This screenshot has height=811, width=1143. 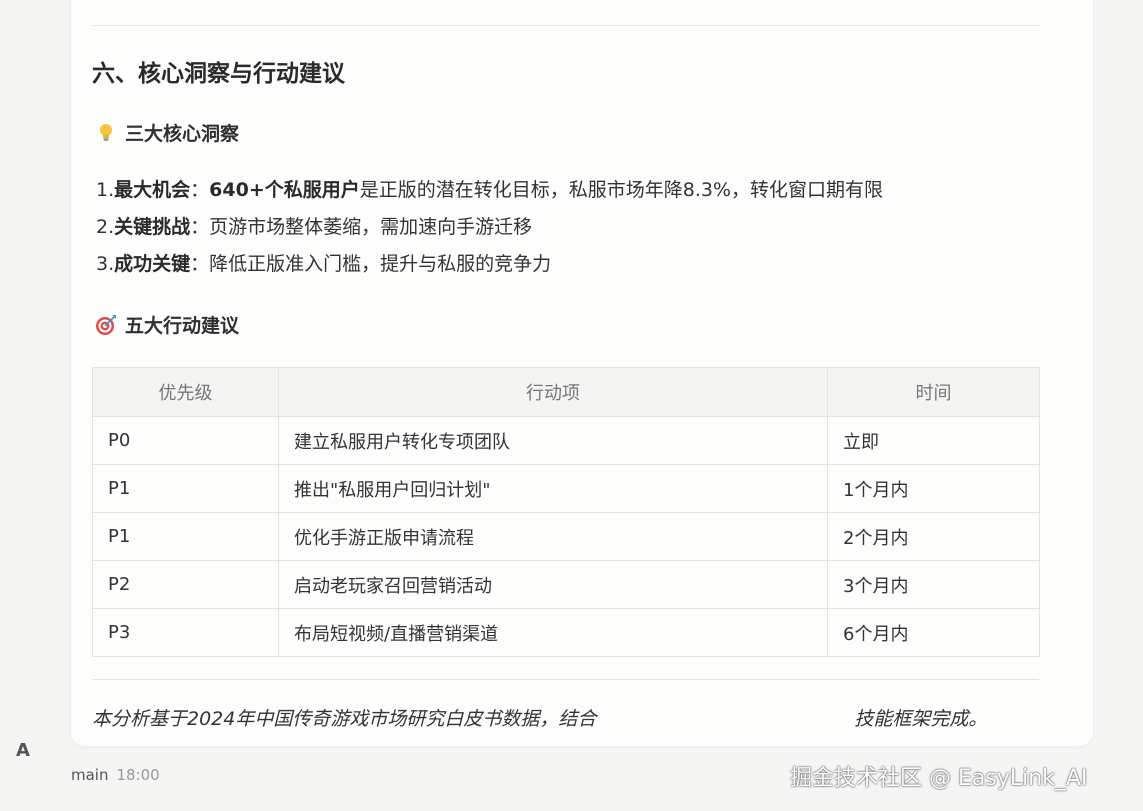 I want to click on list-text: 是正版的潜在转化目标，私服市场年降8.3%，转化窗口期有限, so click(x=621, y=190).